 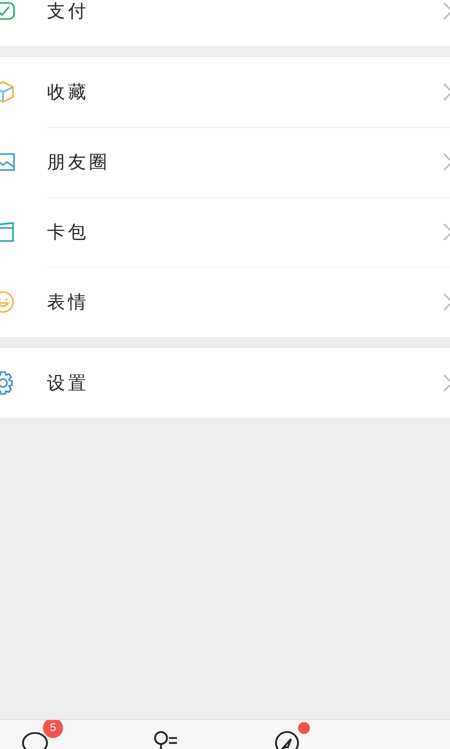 What do you see at coordinates (225, 232) in the screenshot?
I see `menu-item: 卡包` at bounding box center [225, 232].